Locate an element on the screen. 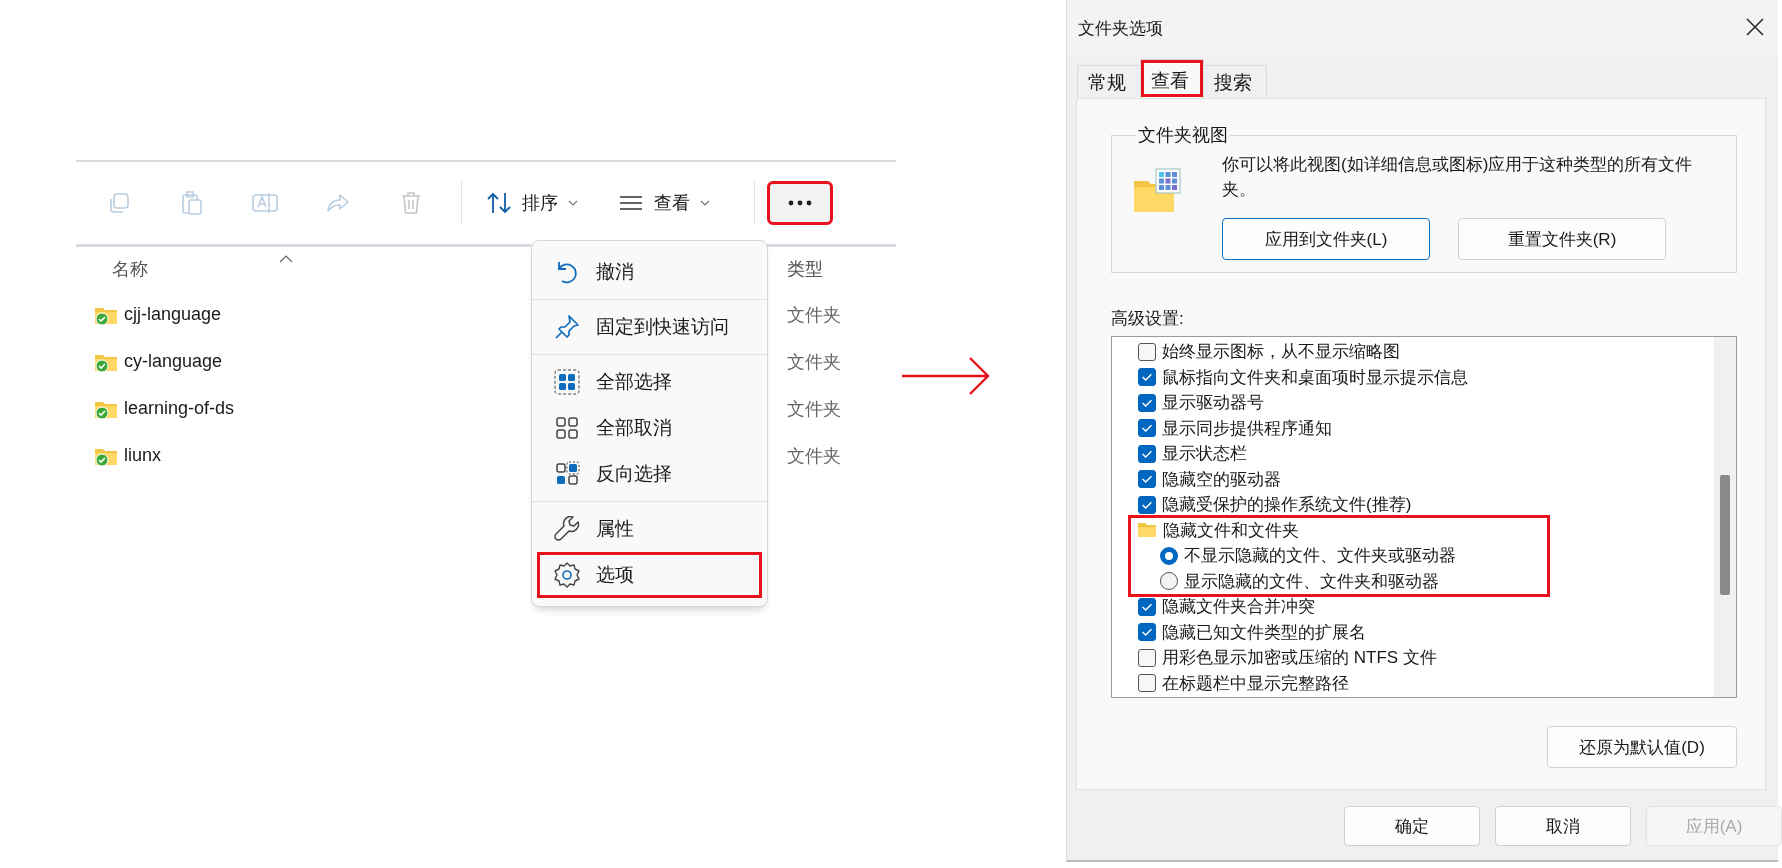 The width and height of the screenshot is (1782, 868). dialog-button: 确定 is located at coordinates (1412, 826).